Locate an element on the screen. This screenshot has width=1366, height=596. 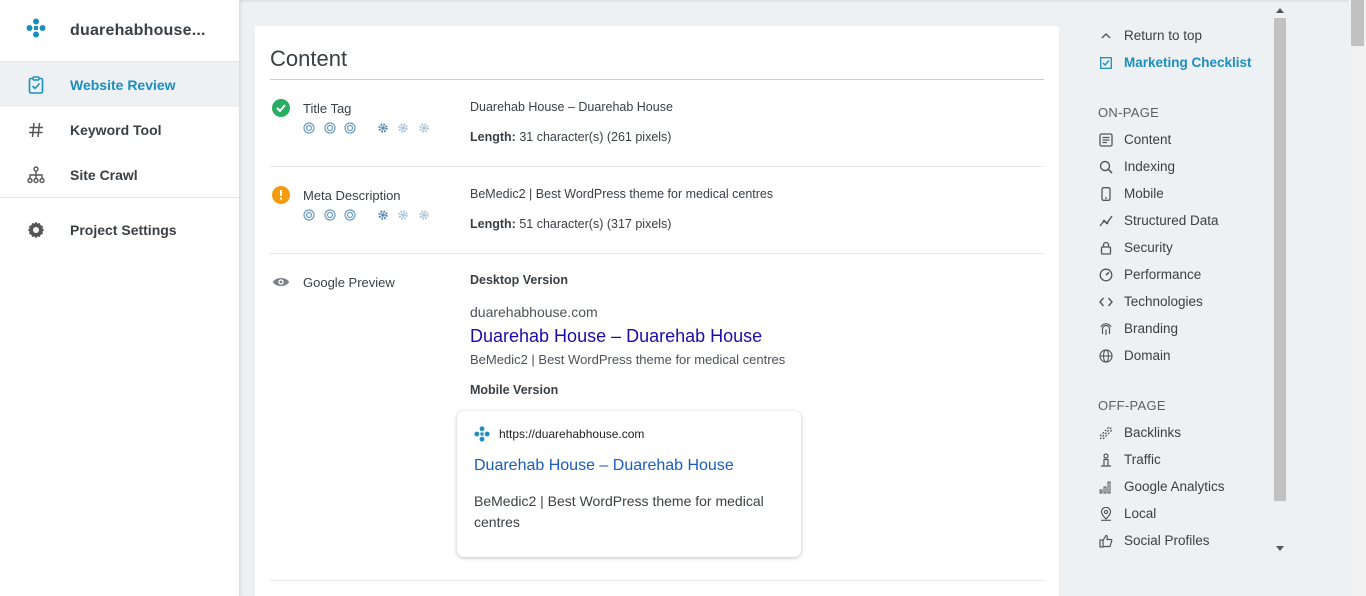
nav-label: Website Review is located at coordinates (123, 84).